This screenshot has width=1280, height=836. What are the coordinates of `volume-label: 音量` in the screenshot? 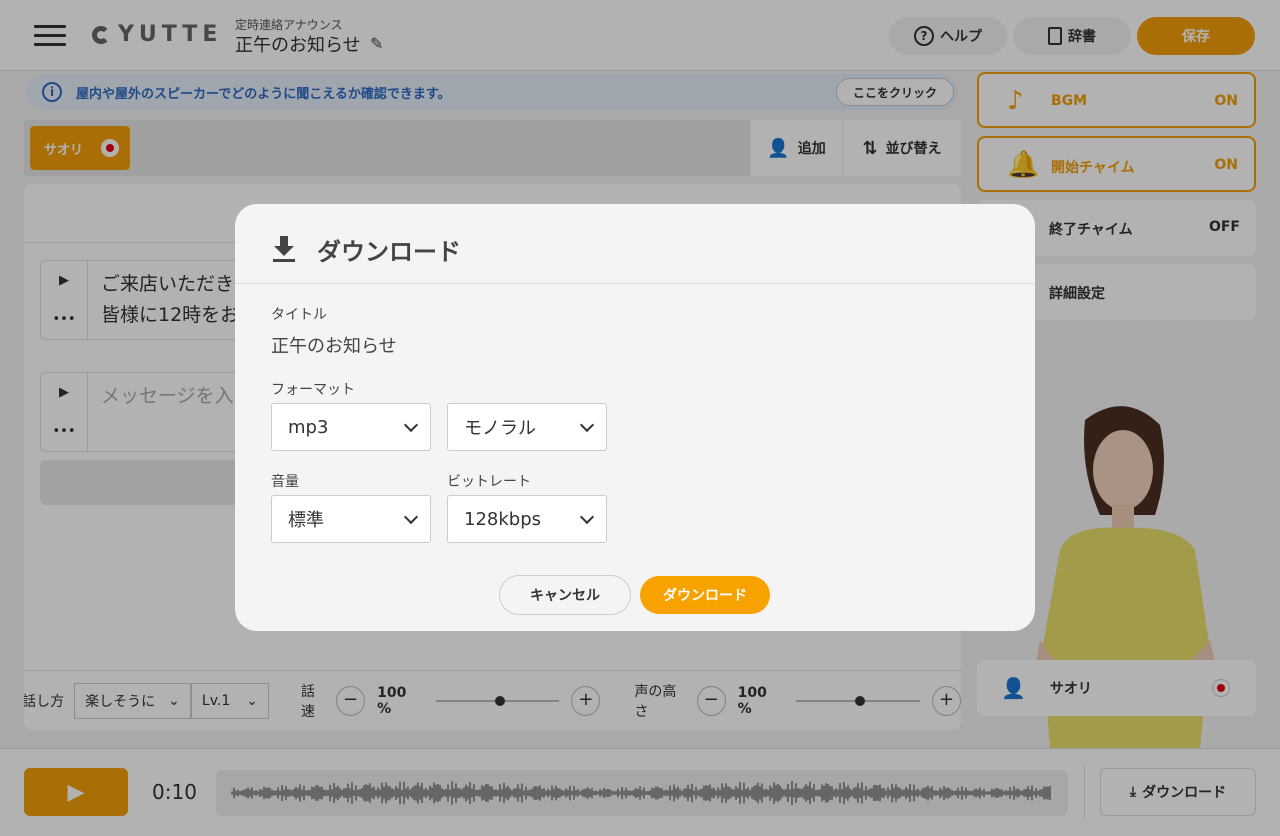 It's located at (285, 482).